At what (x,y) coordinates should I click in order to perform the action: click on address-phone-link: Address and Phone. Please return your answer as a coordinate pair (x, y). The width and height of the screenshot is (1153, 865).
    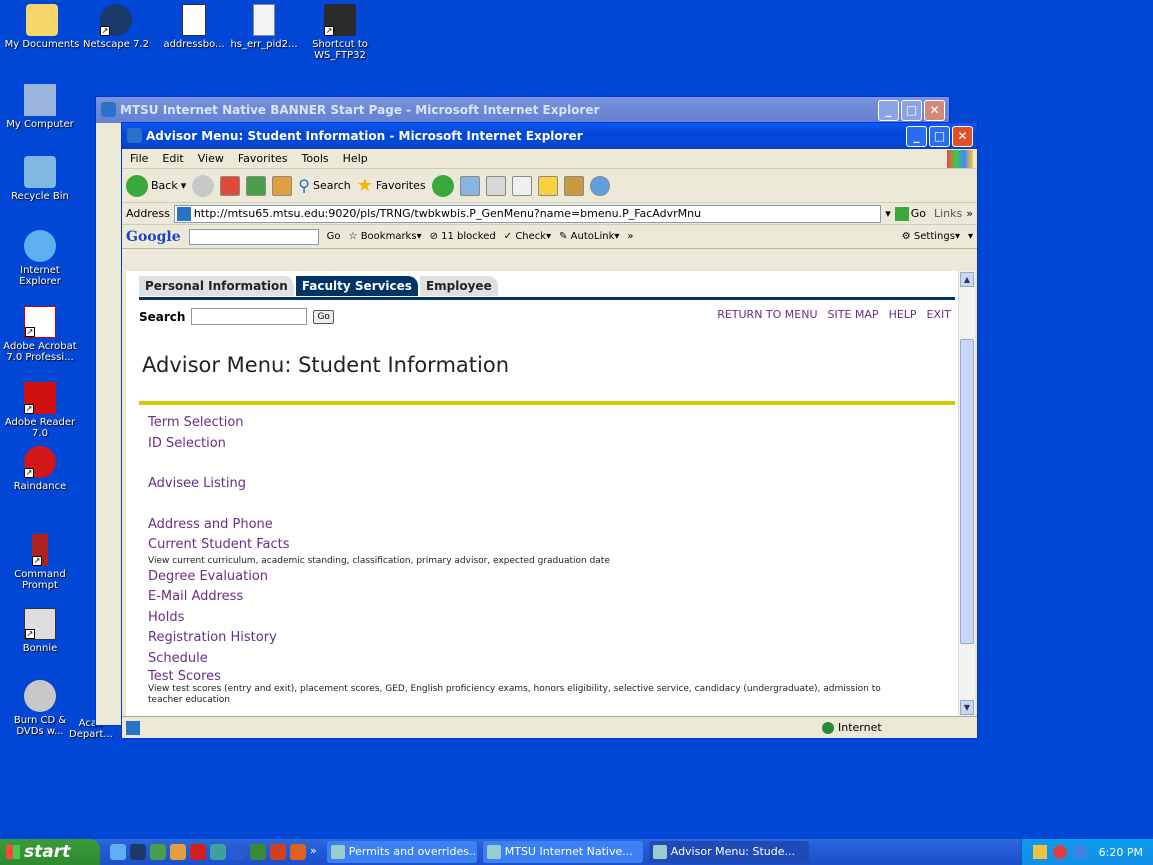
    Looking at the image, I should click on (528, 525).